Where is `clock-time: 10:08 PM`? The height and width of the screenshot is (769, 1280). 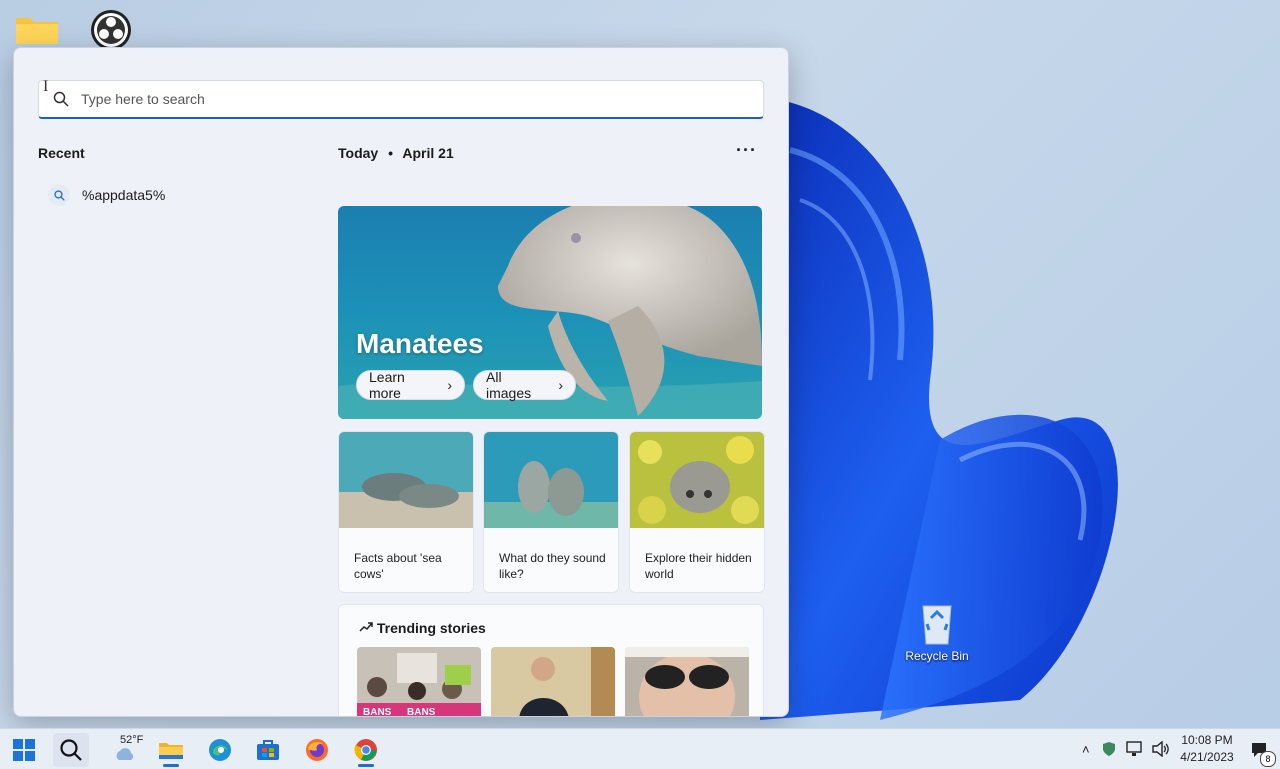
clock-time: 10:08 PM is located at coordinates (1207, 740).